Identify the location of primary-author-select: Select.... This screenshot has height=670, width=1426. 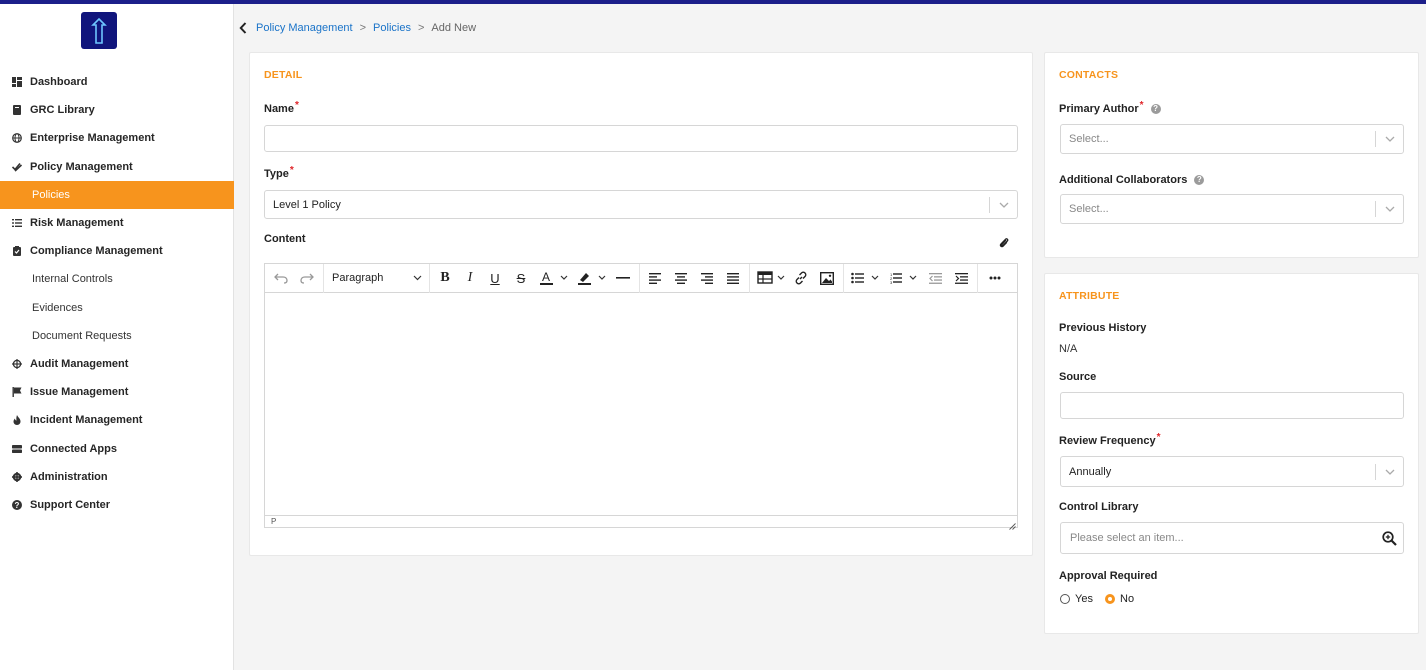
(1232, 139).